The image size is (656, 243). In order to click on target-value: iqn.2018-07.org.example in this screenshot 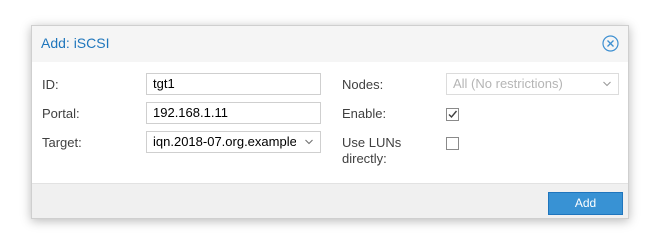, I will do `click(224, 141)`.